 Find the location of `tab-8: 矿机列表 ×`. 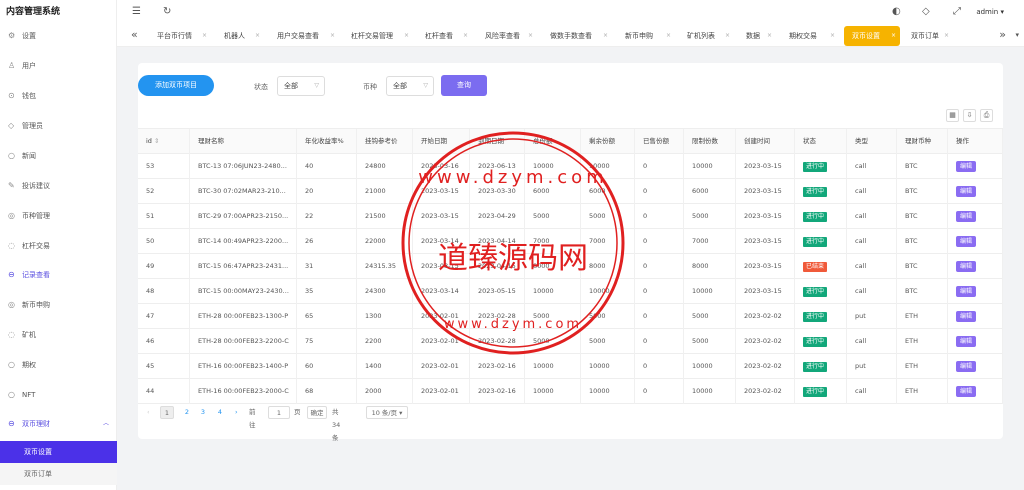

tab-8: 矿机列表 × is located at coordinates (706, 36).